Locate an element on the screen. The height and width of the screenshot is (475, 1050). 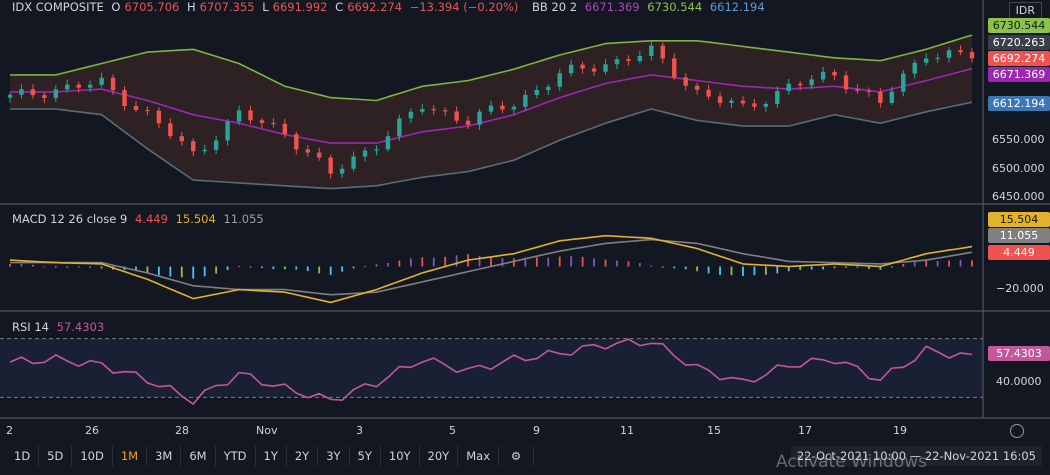
currency-label: IDR is located at coordinates (1025, 10).